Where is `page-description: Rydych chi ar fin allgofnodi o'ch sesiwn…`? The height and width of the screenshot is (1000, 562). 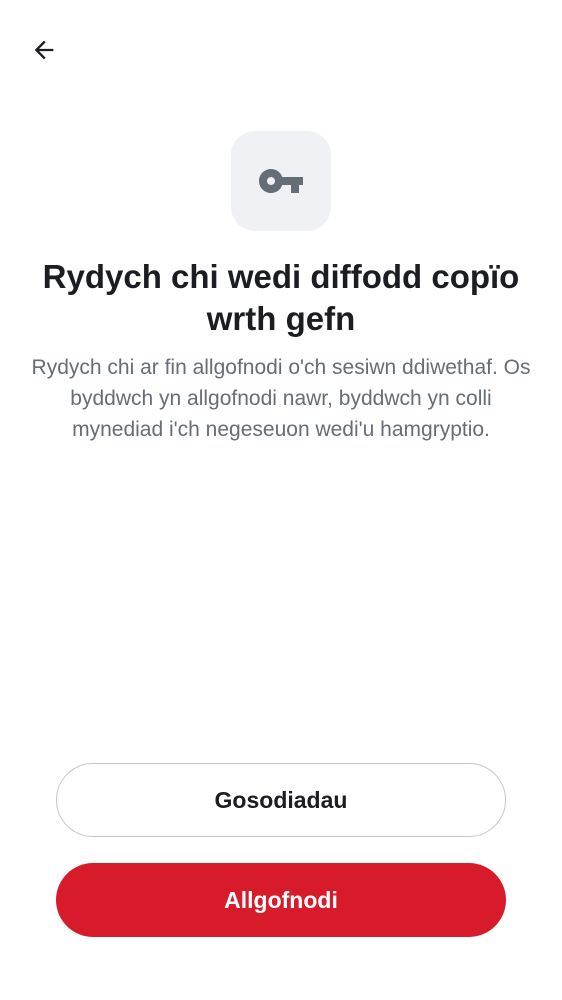
page-description: Rydych chi ar fin allgofnodi o'ch sesiwn… is located at coordinates (281, 398).